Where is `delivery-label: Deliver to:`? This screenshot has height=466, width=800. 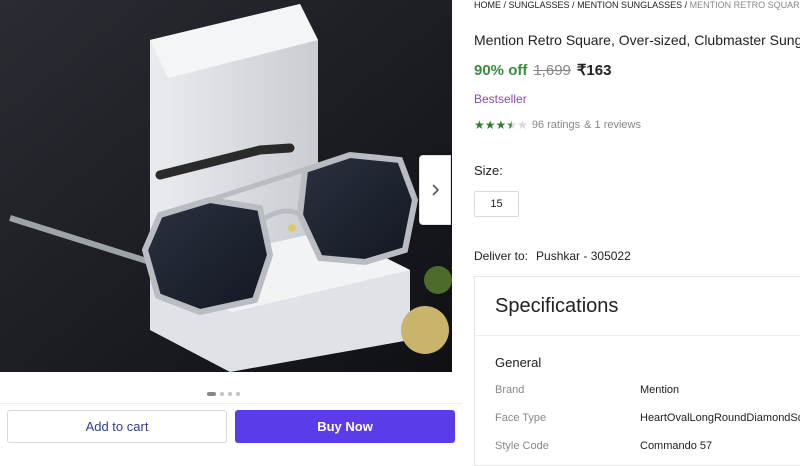 delivery-label: Deliver to: is located at coordinates (501, 256).